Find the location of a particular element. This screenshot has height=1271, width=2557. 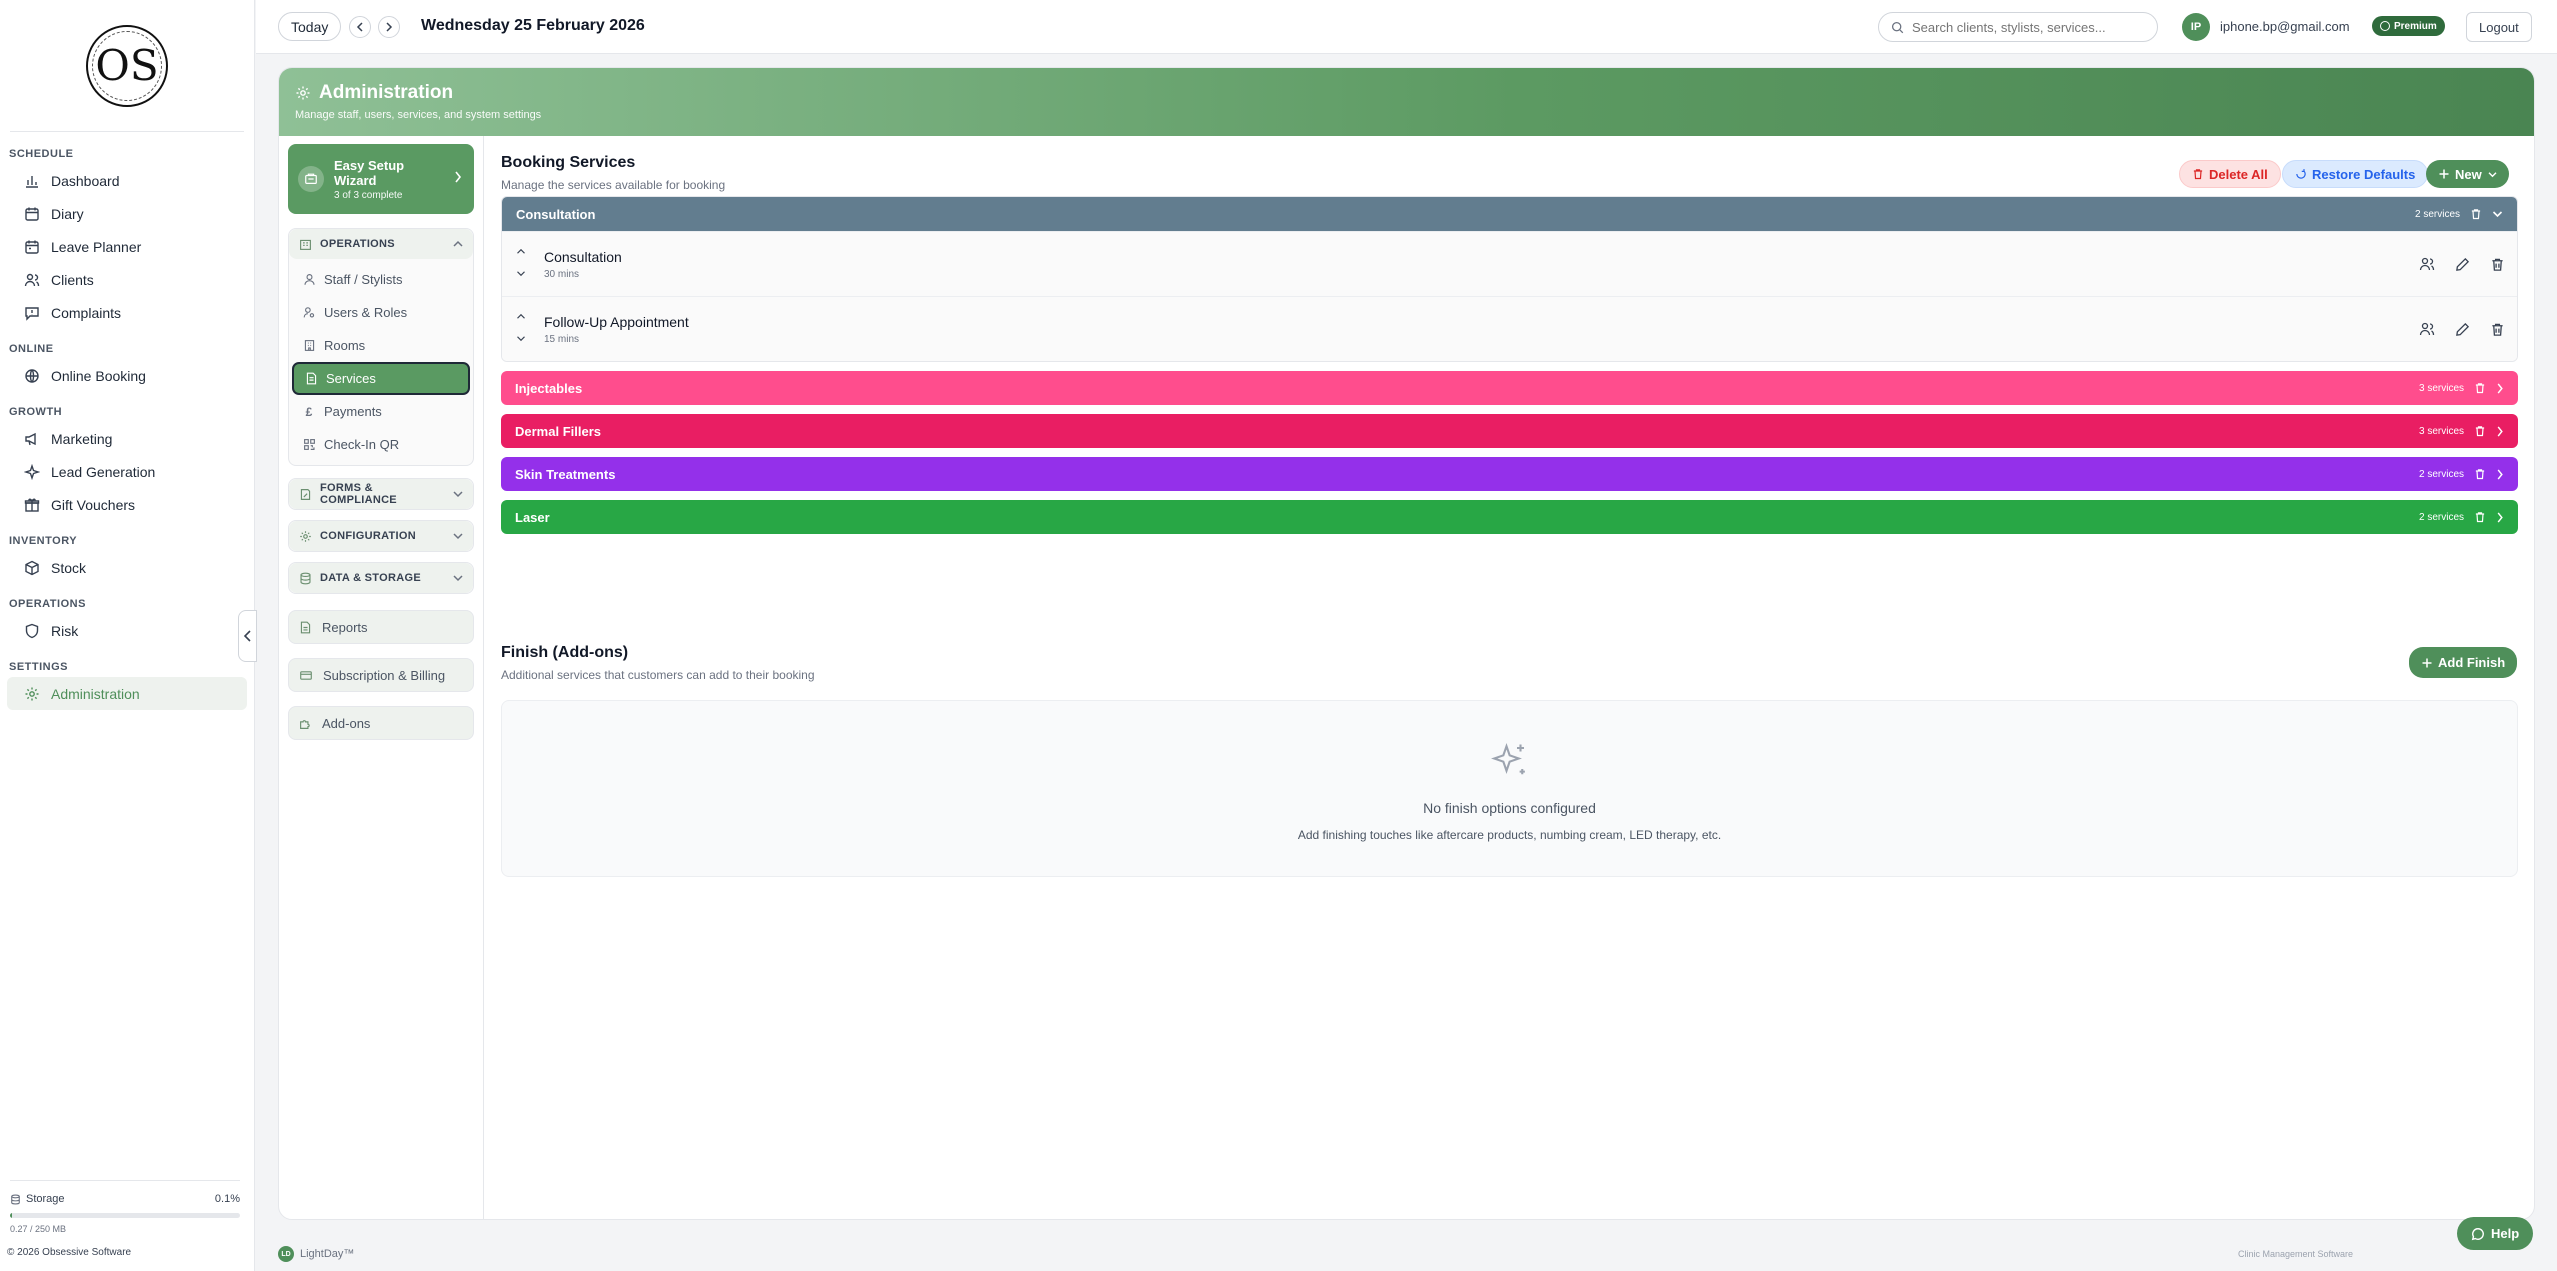

subnav-item-staff: Staff / Stylists is located at coordinates (381, 279).